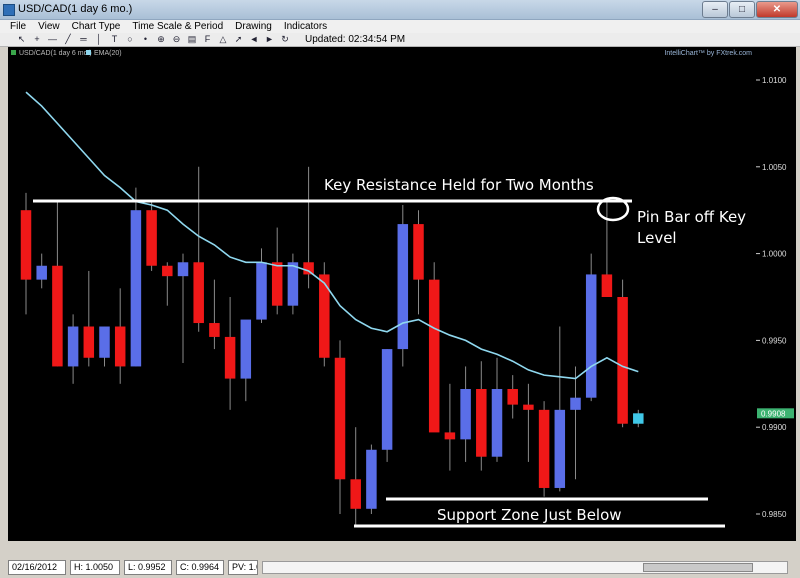  Describe the element at coordinates (176, 39) in the screenshot. I see `zoom-out-icon: ⊖` at that location.